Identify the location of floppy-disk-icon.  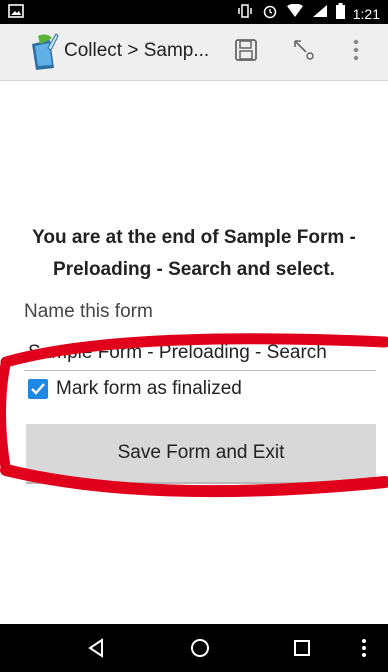
(246, 52).